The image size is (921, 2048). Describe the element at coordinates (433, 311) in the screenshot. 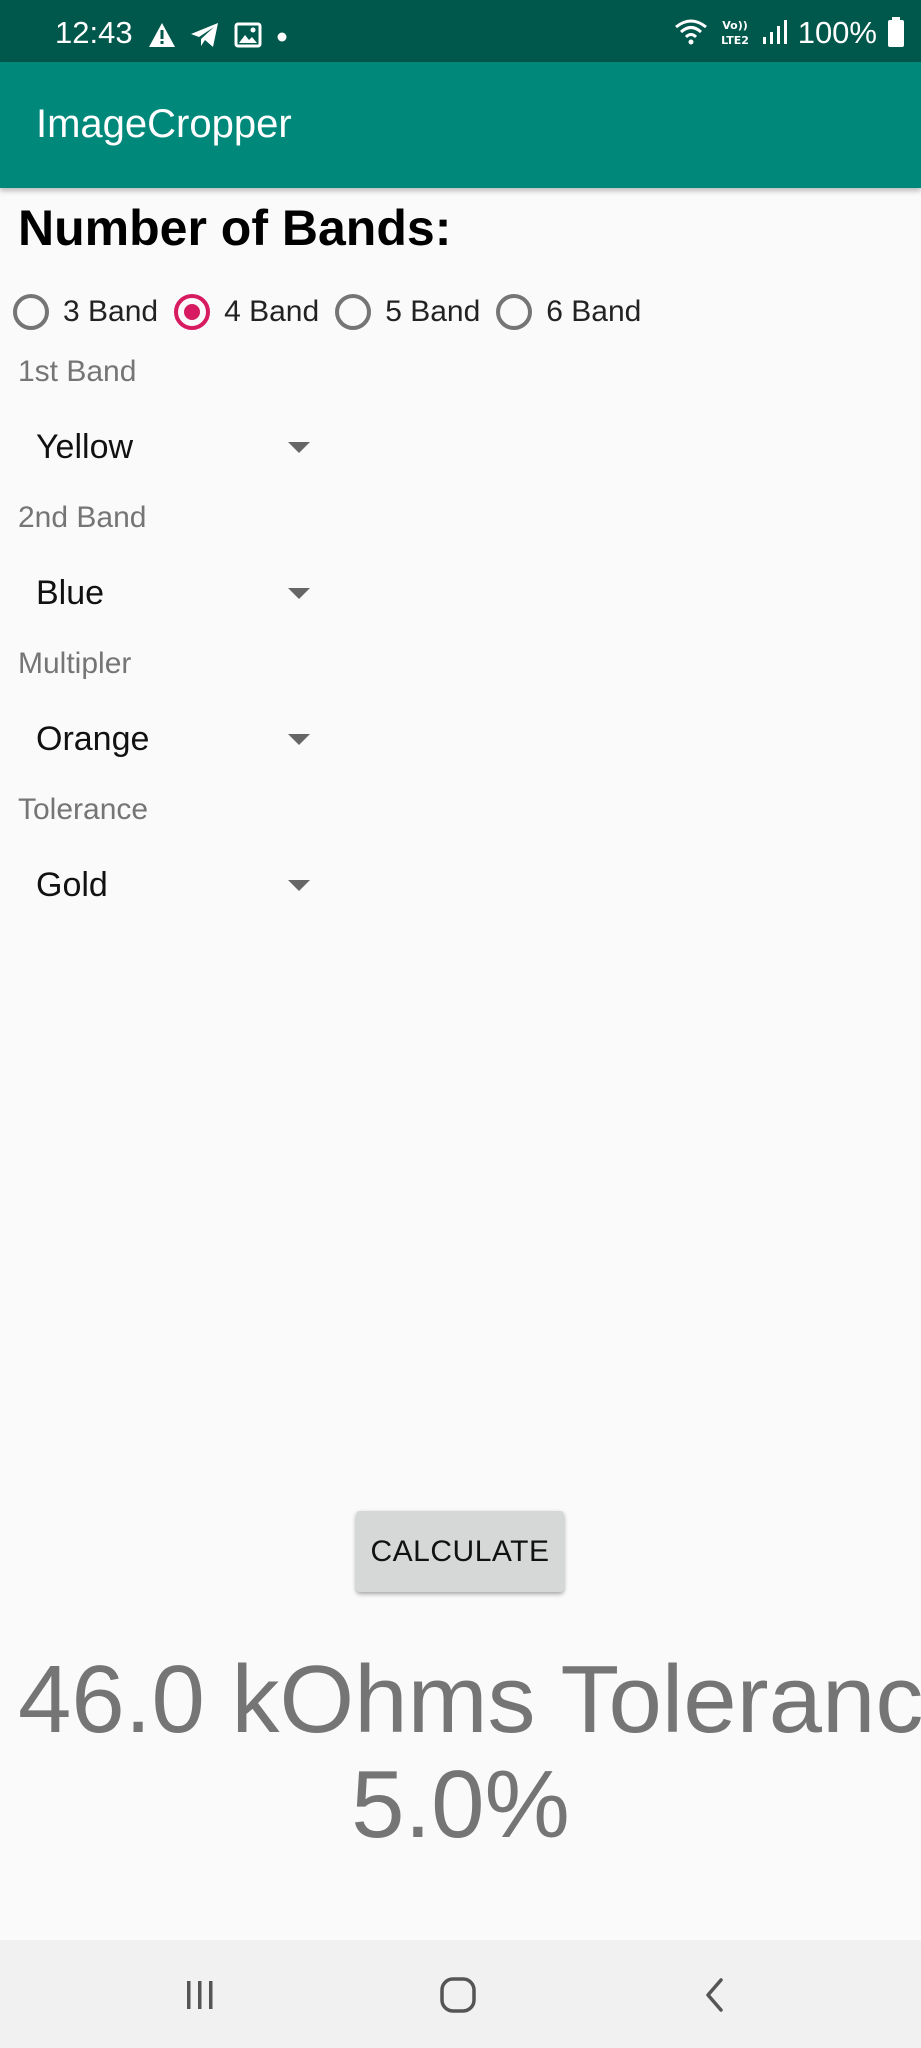

I see `radio-label: 5 Band` at that location.